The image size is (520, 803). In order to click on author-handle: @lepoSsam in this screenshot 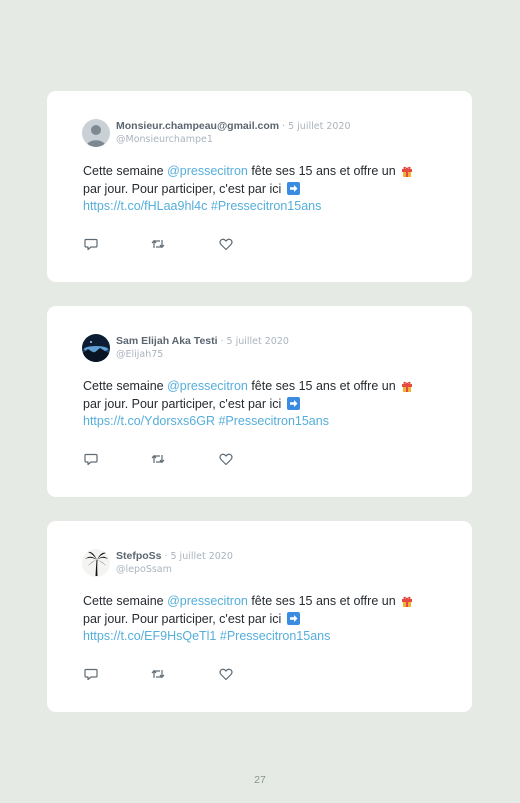, I will do `click(144, 569)`.